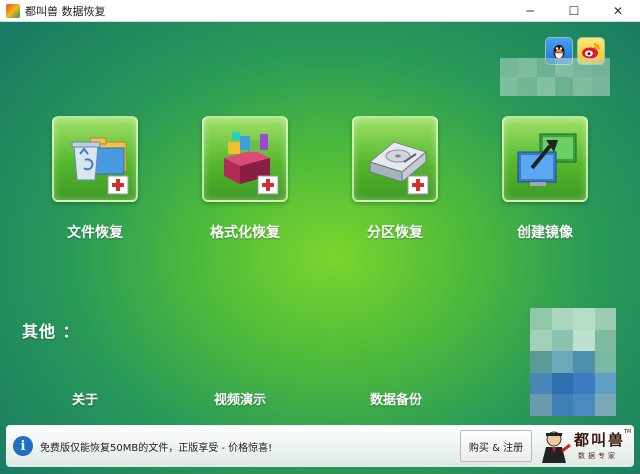  Describe the element at coordinates (23, 446) in the screenshot. I see `info-icon: i` at that location.